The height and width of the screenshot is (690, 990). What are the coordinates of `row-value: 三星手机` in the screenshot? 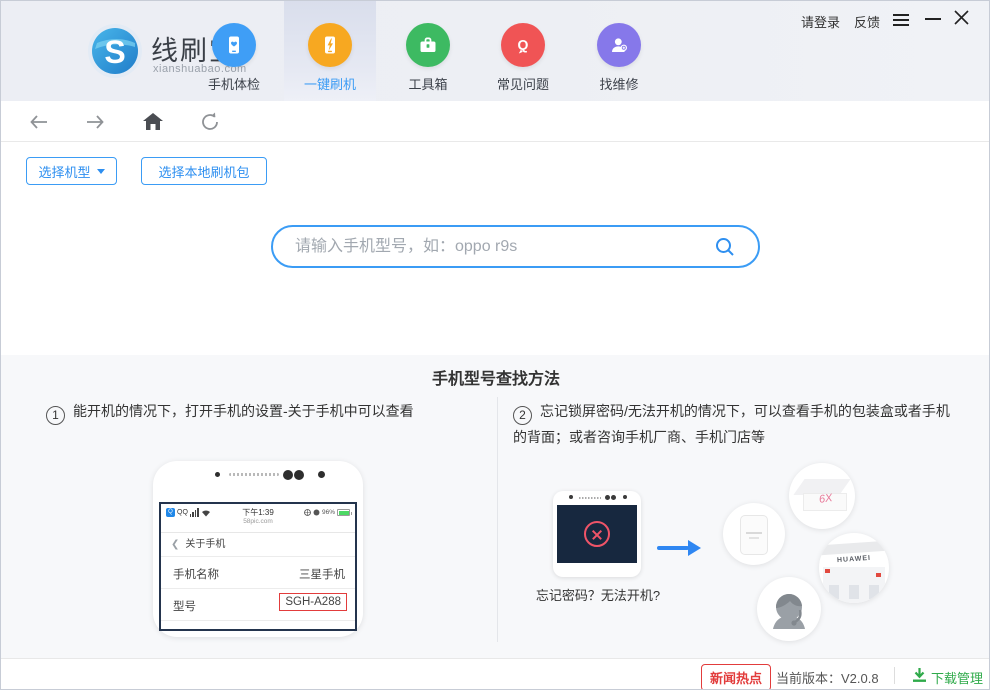 It's located at (322, 575).